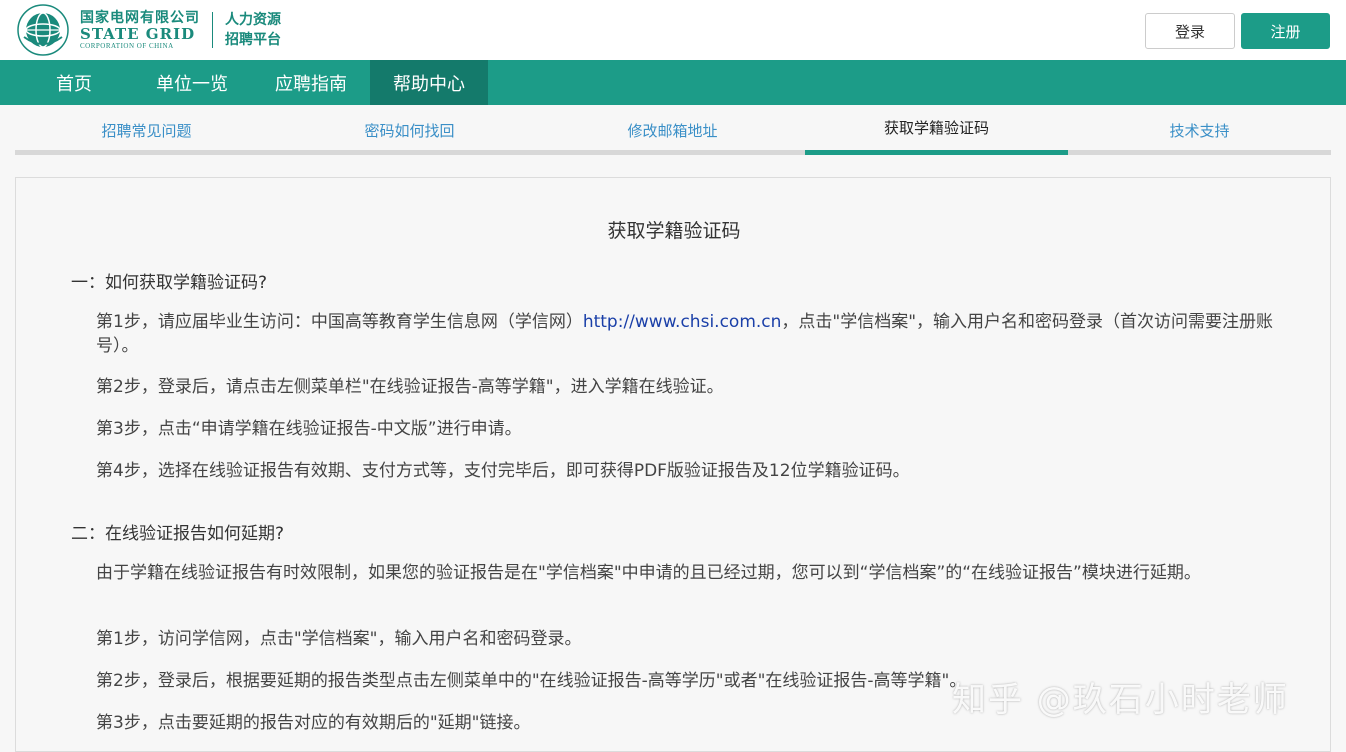  I want to click on tab-tech-support: 技术支持, so click(1199, 130).